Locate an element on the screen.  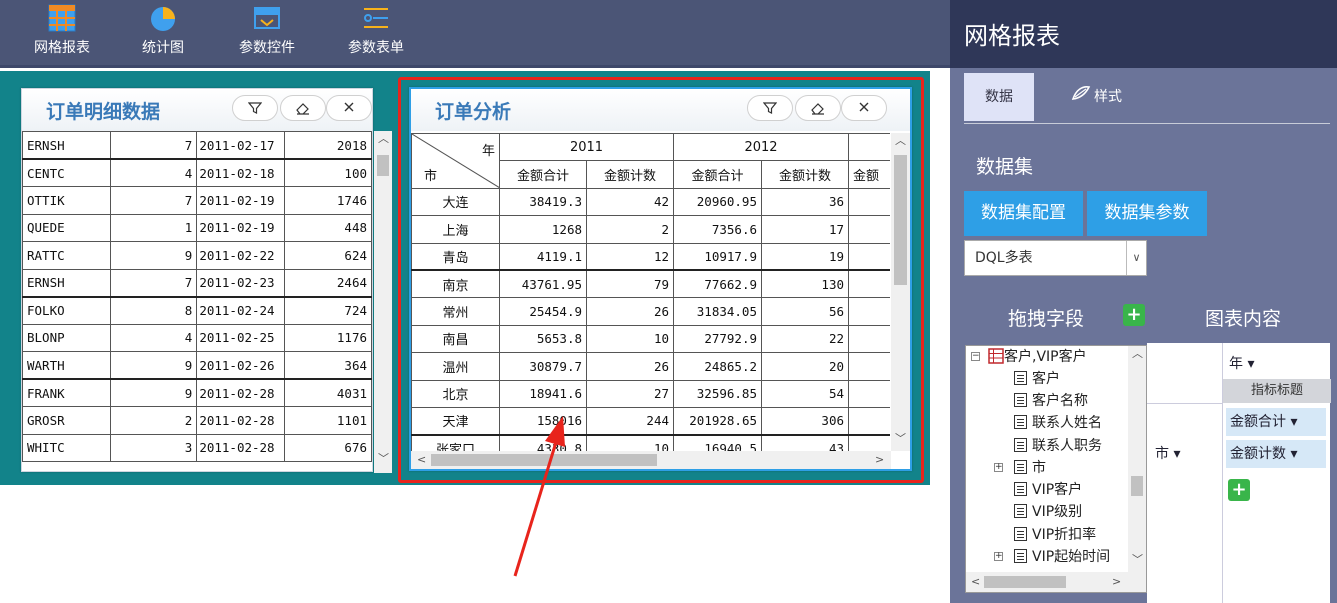
table-row: 上海 1268 2 7356.6 17 is located at coordinates (650, 229).